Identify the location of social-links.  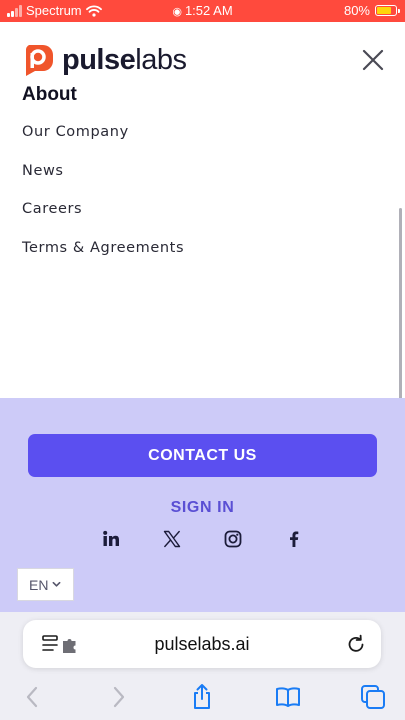
(202, 539).